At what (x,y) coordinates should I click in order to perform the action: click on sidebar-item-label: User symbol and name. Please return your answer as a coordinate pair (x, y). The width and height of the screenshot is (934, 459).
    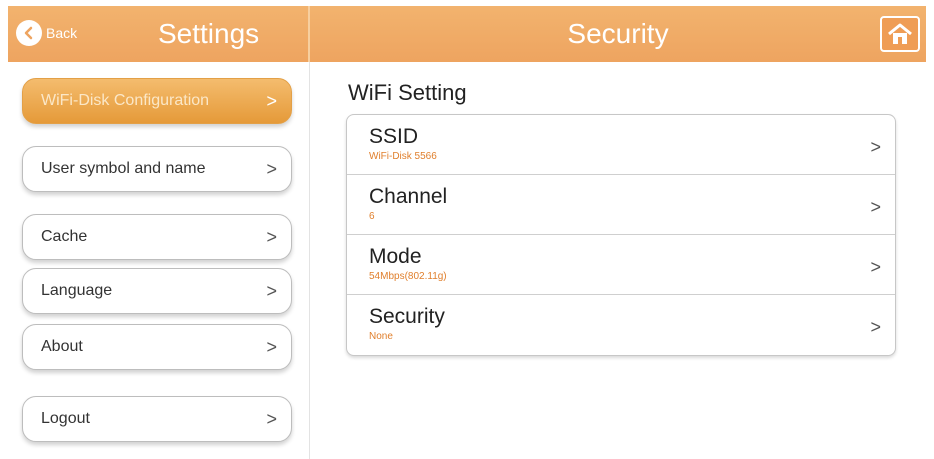
    Looking at the image, I should click on (123, 168).